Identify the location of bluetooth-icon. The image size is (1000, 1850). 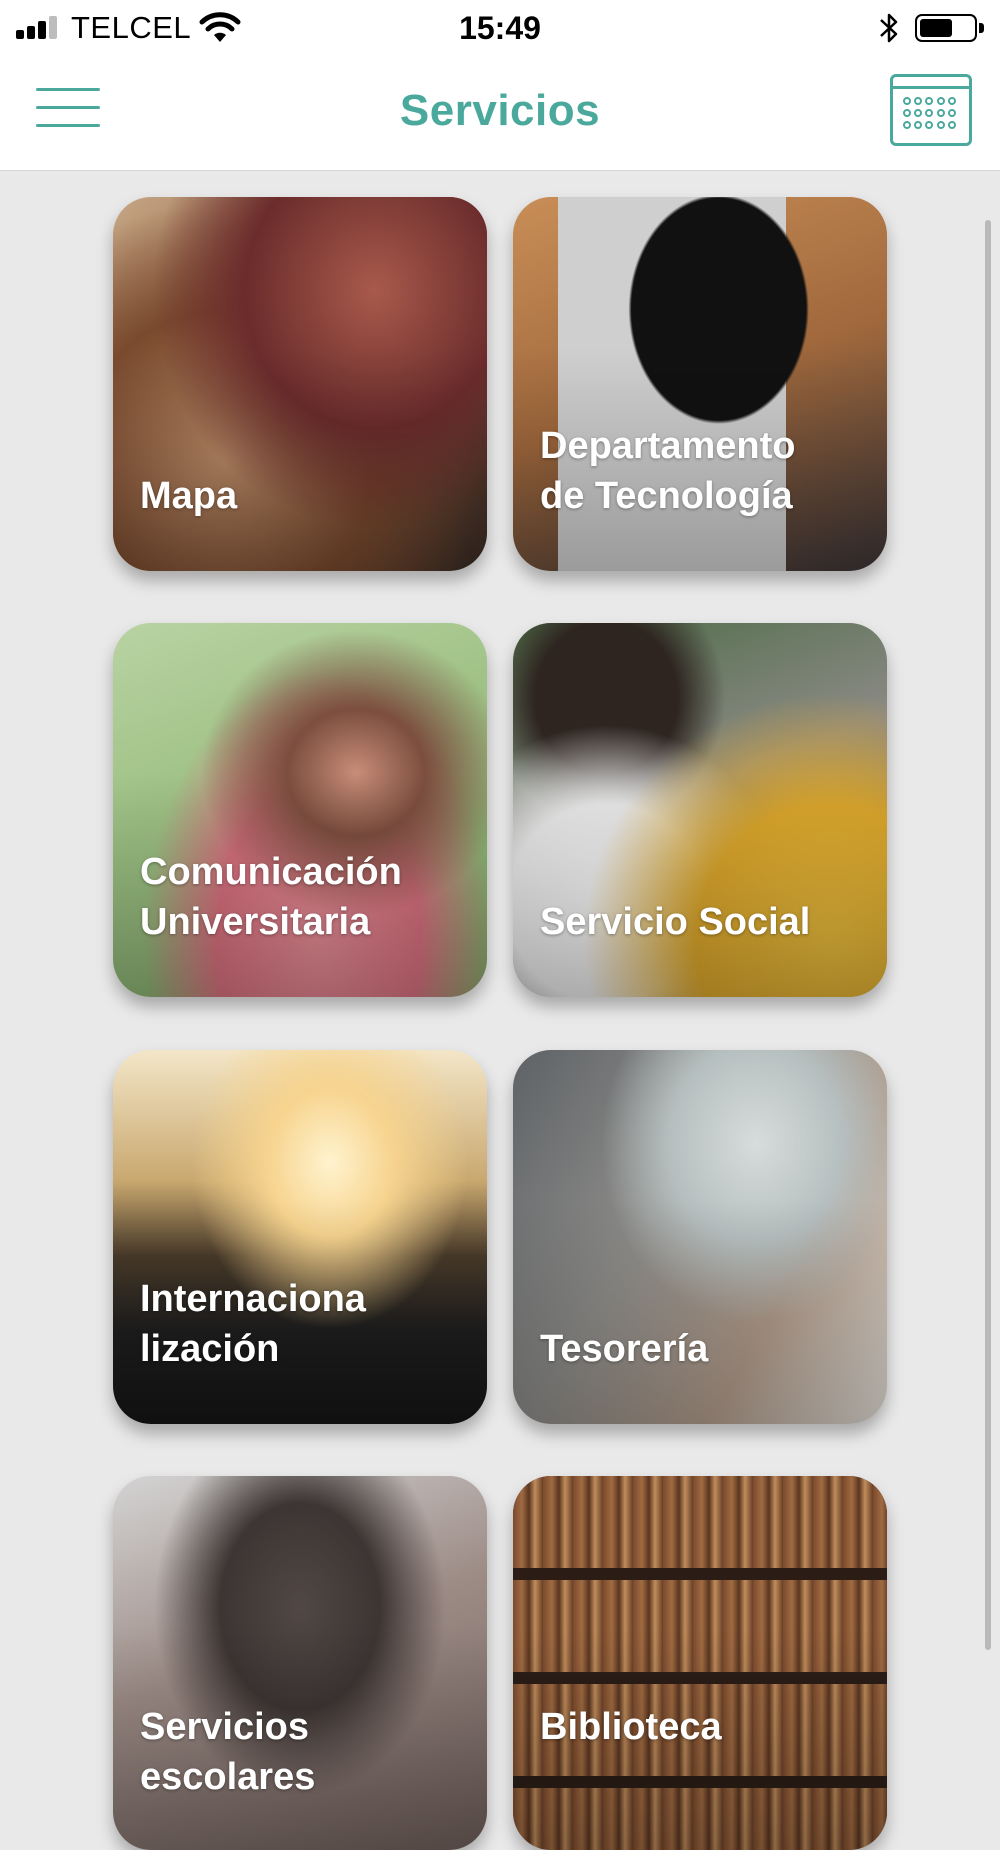
(889, 28).